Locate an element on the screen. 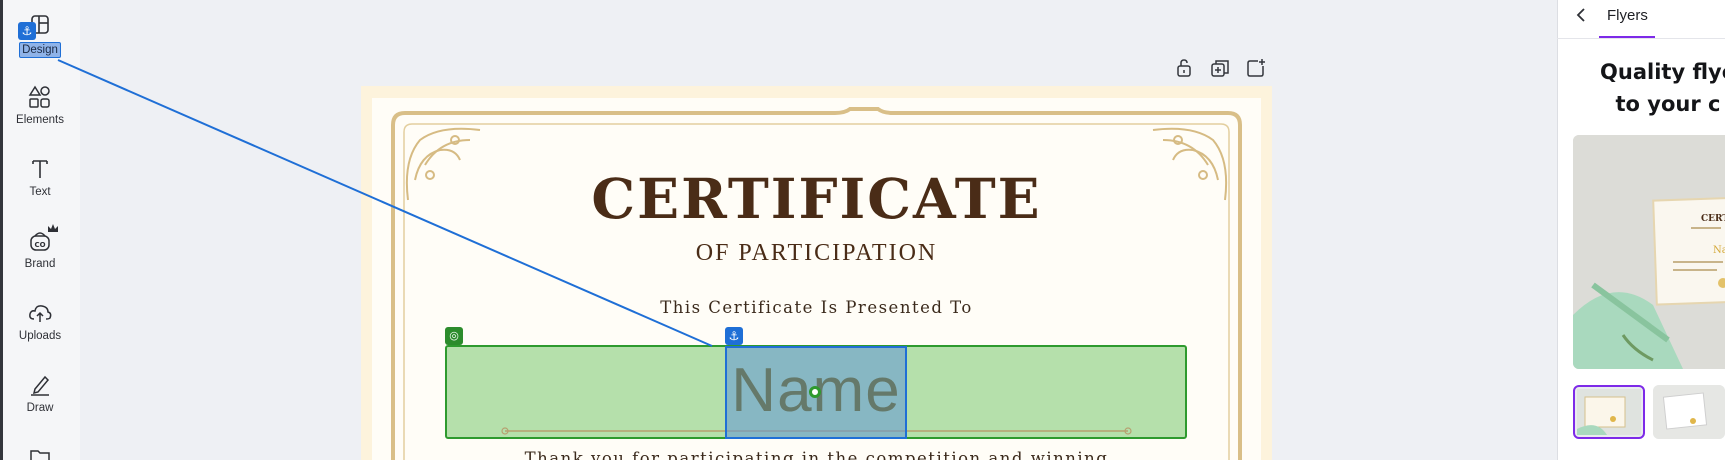 Image resolution: width=1725 pixels, height=460 pixels. panel-heading: Quality flye to your c is located at coordinates (1649, 88).